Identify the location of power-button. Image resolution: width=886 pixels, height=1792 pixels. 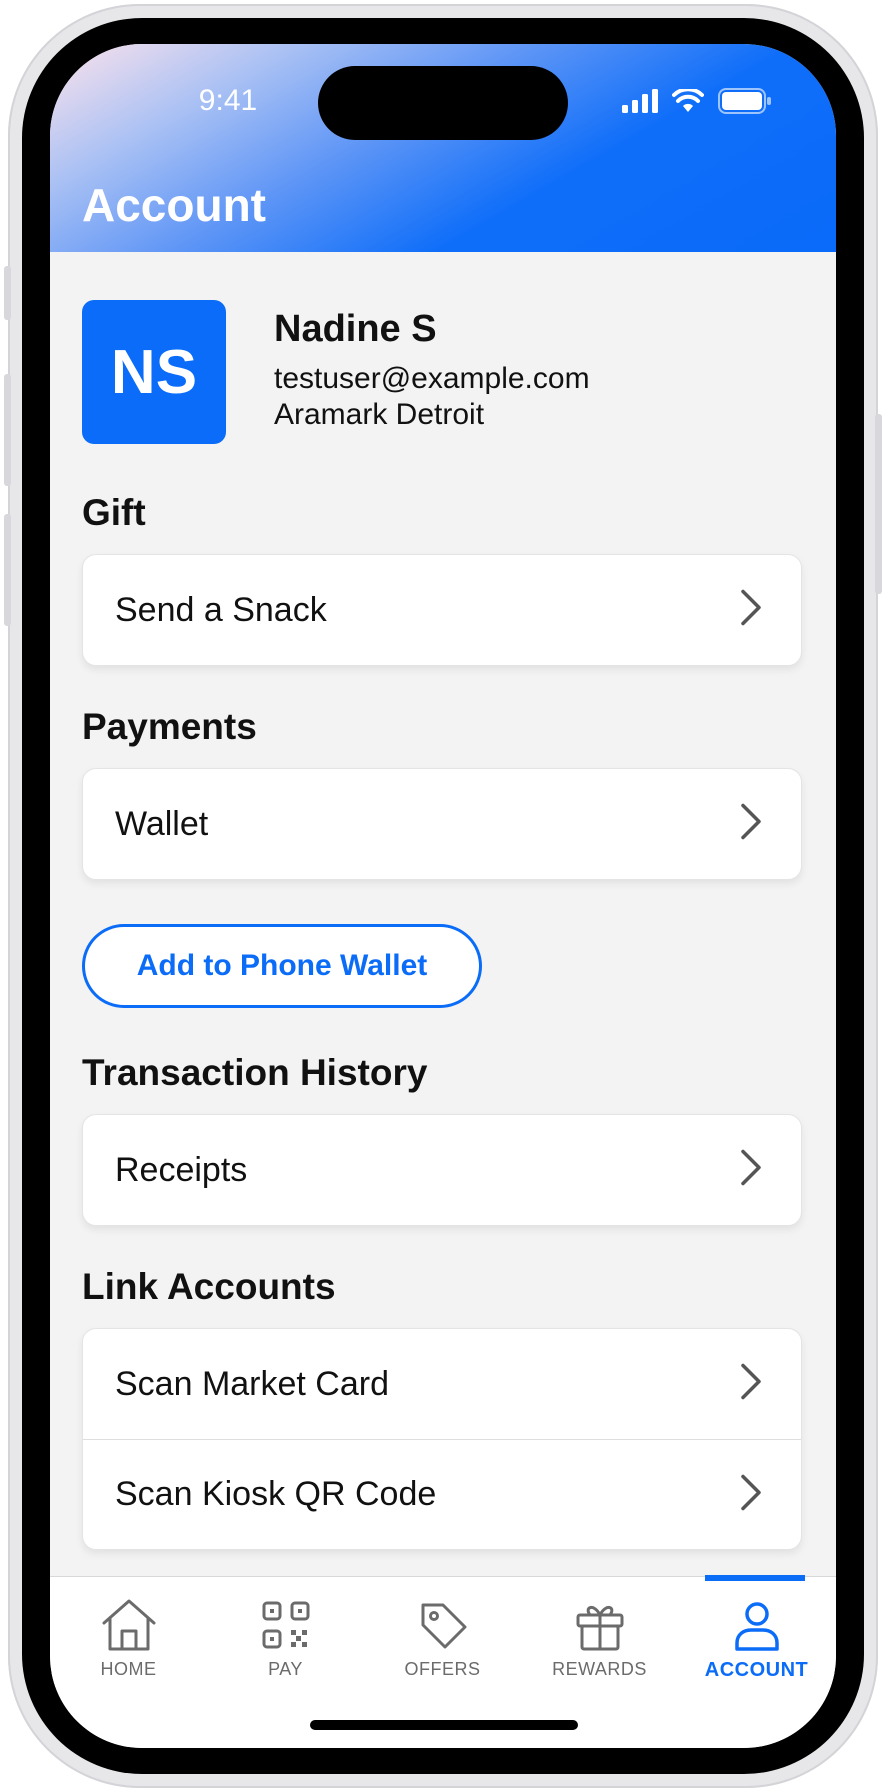
(878, 504).